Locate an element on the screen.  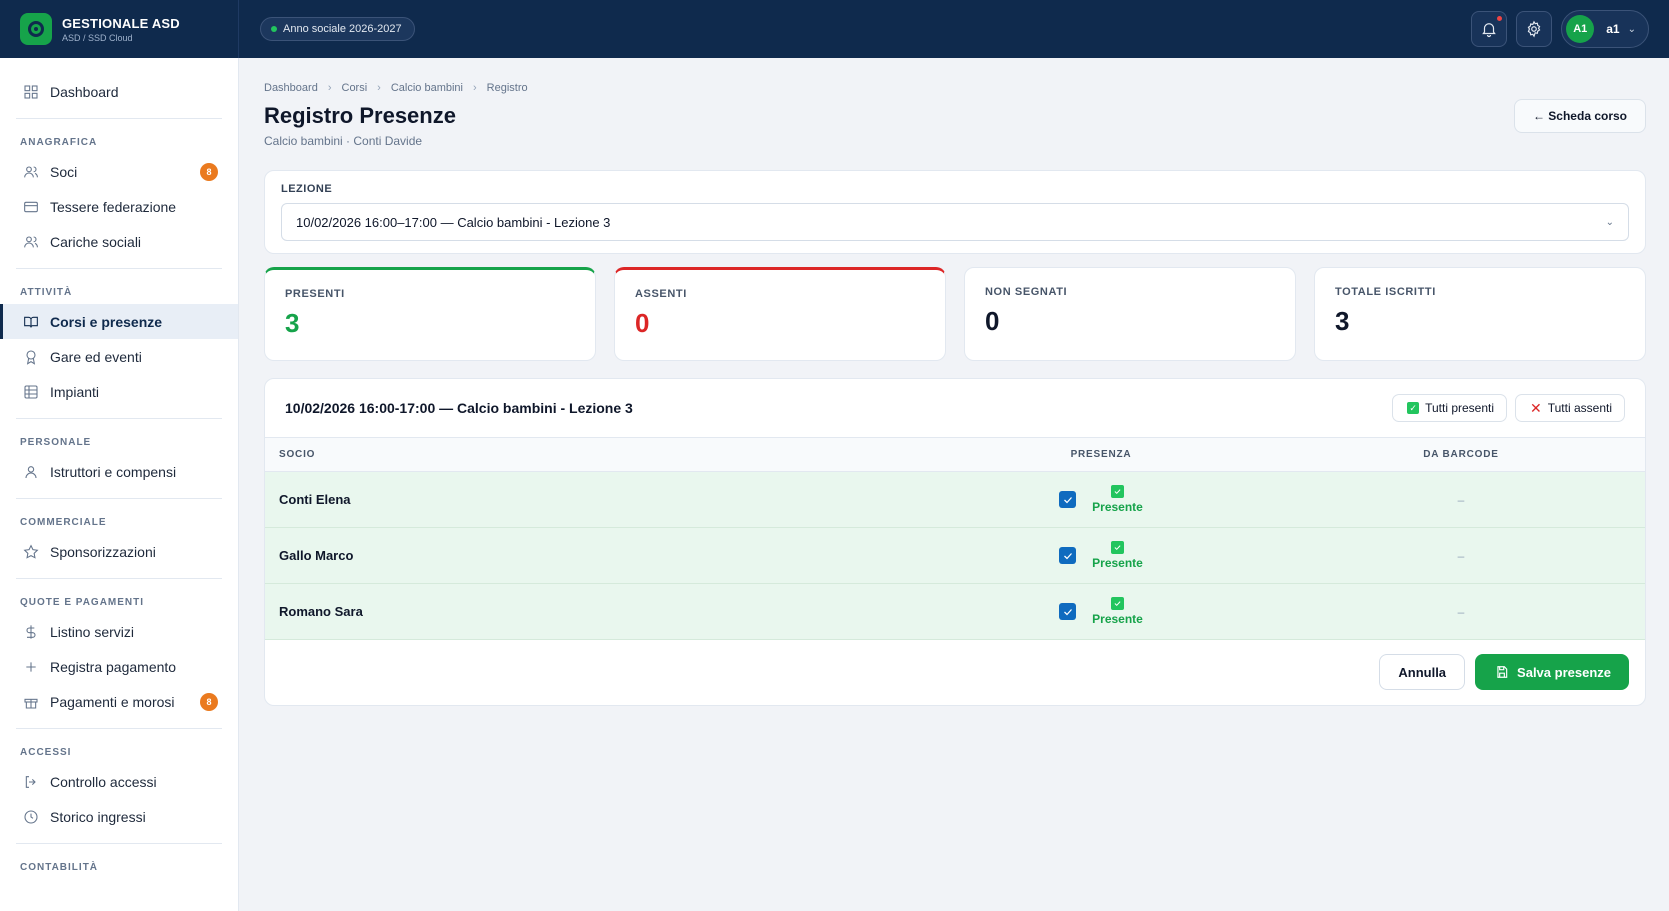
column-header: PRESENZA is located at coordinates (1101, 454).